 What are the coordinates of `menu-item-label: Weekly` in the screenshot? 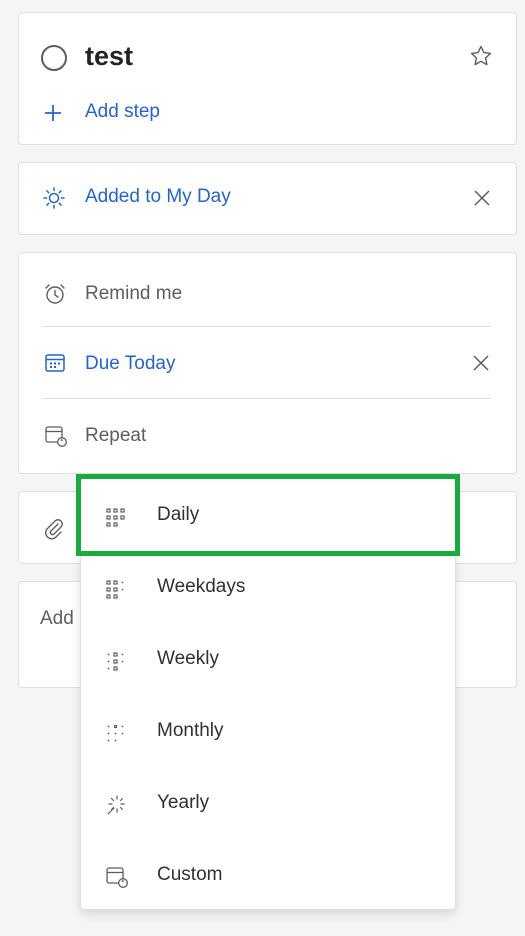 It's located at (188, 658).